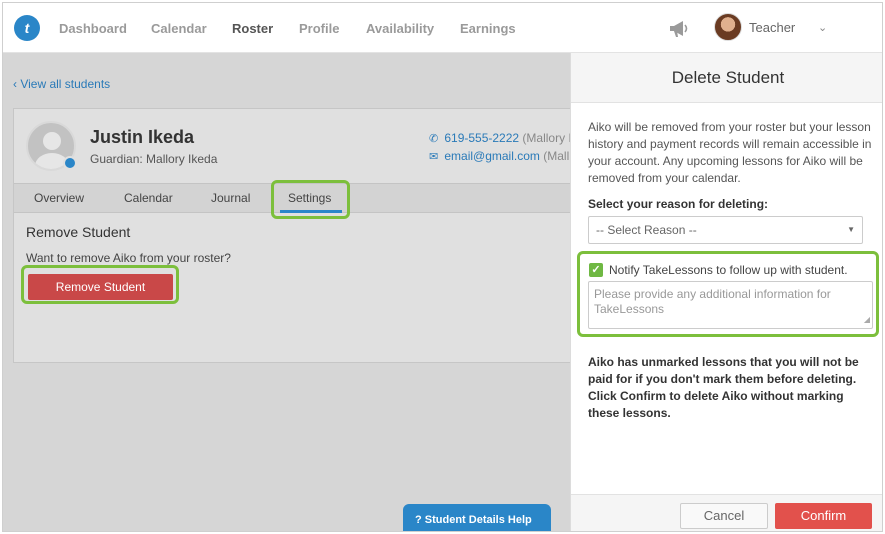 The image size is (885, 534). What do you see at coordinates (434, 157) in the screenshot?
I see `envelope-icon: ✉` at bounding box center [434, 157].